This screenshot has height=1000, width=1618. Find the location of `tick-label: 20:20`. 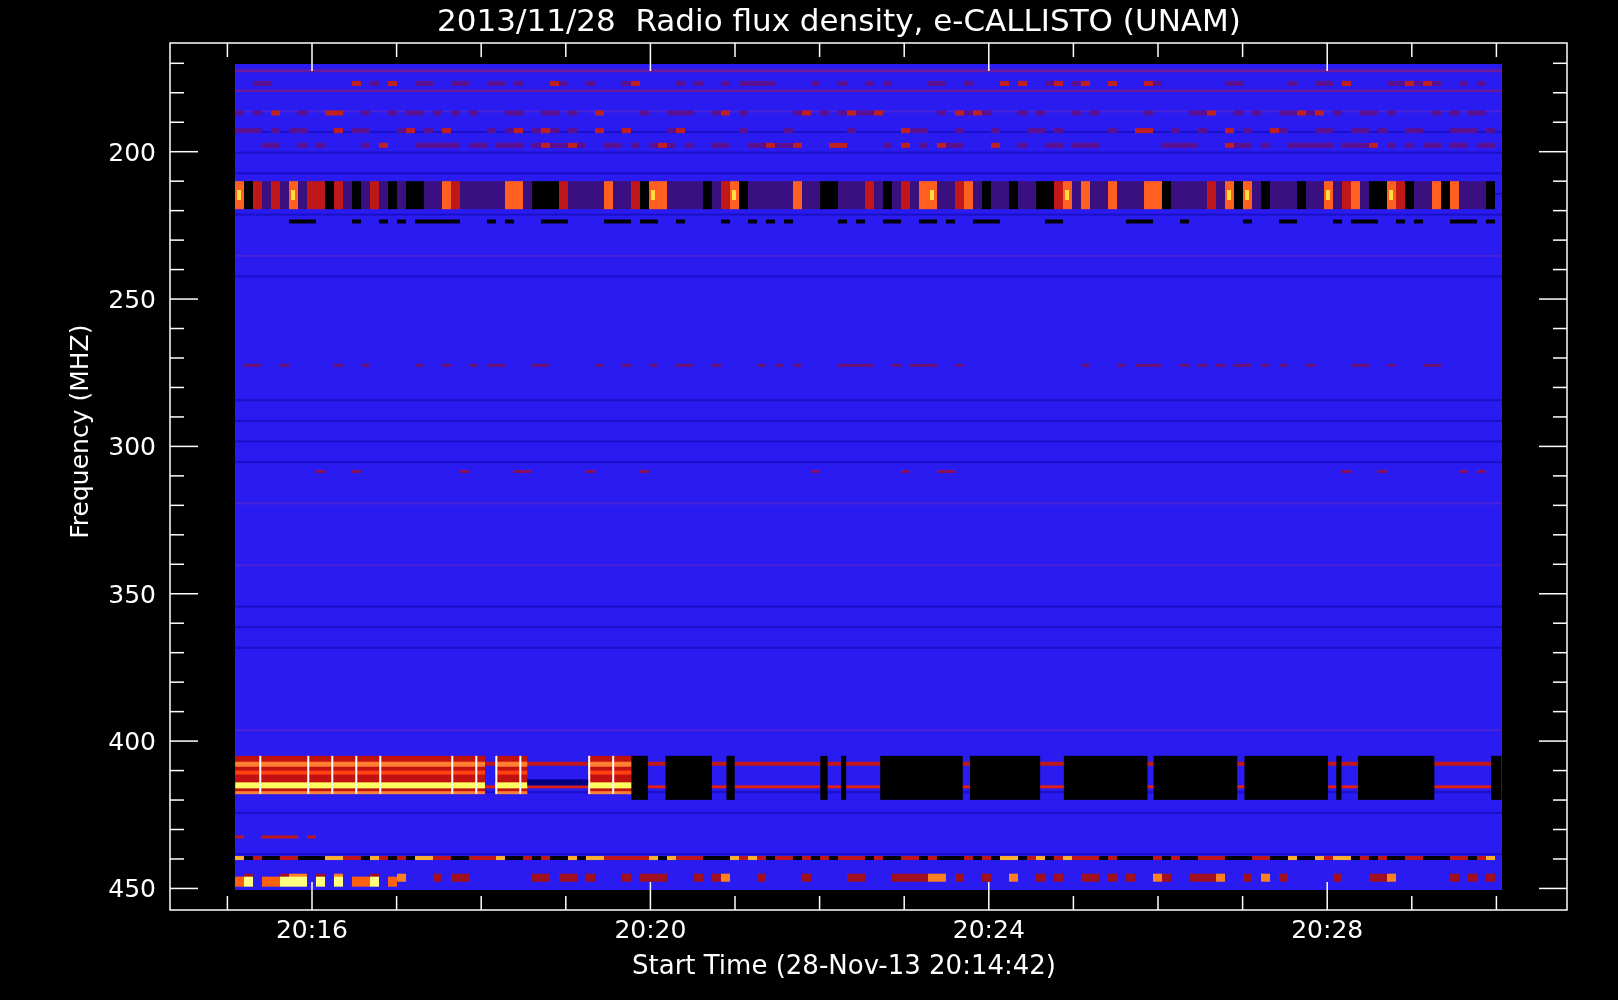

tick-label: 20:20 is located at coordinates (650, 929).